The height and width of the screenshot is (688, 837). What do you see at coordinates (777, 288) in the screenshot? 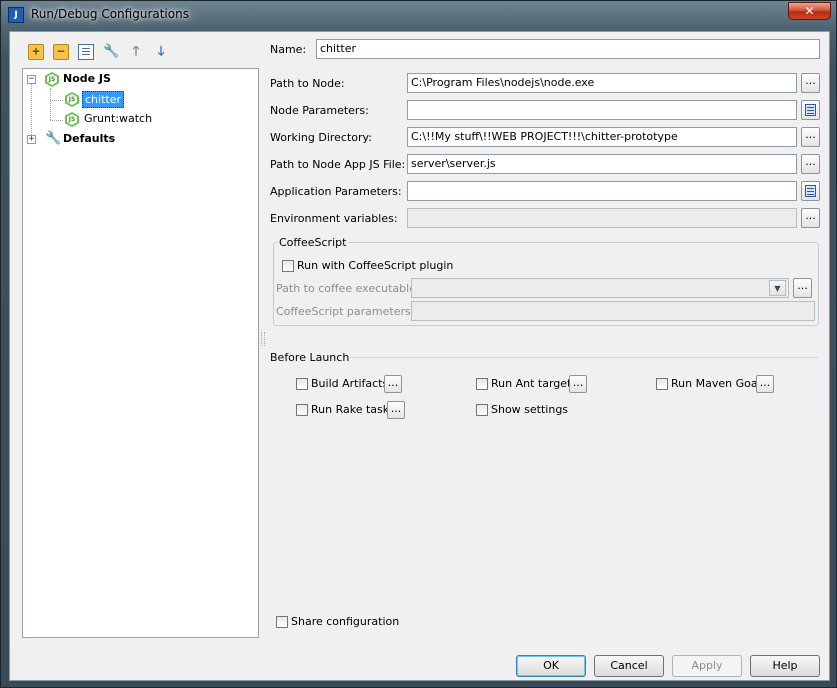
I see `chevron-down-icon: ▼` at bounding box center [777, 288].